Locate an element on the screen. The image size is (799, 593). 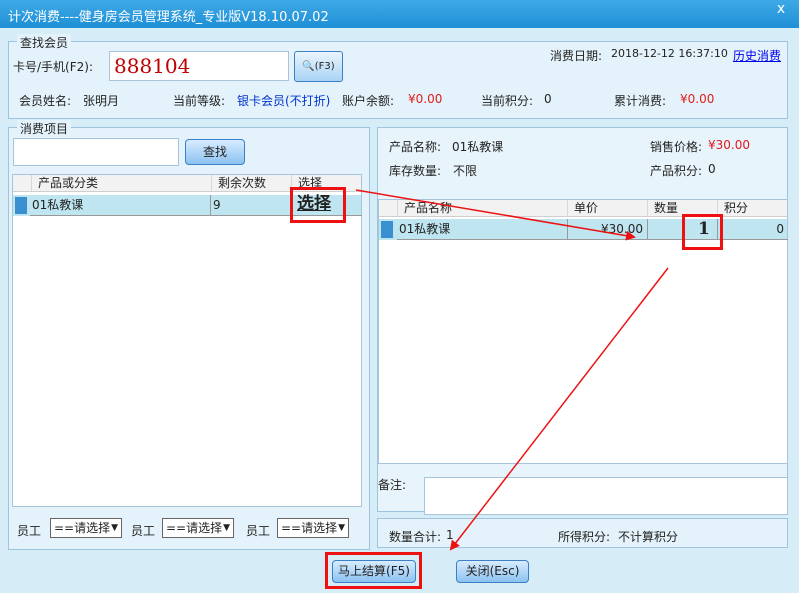
arrow-qty-to-checkout is located at coordinates (559, 409).